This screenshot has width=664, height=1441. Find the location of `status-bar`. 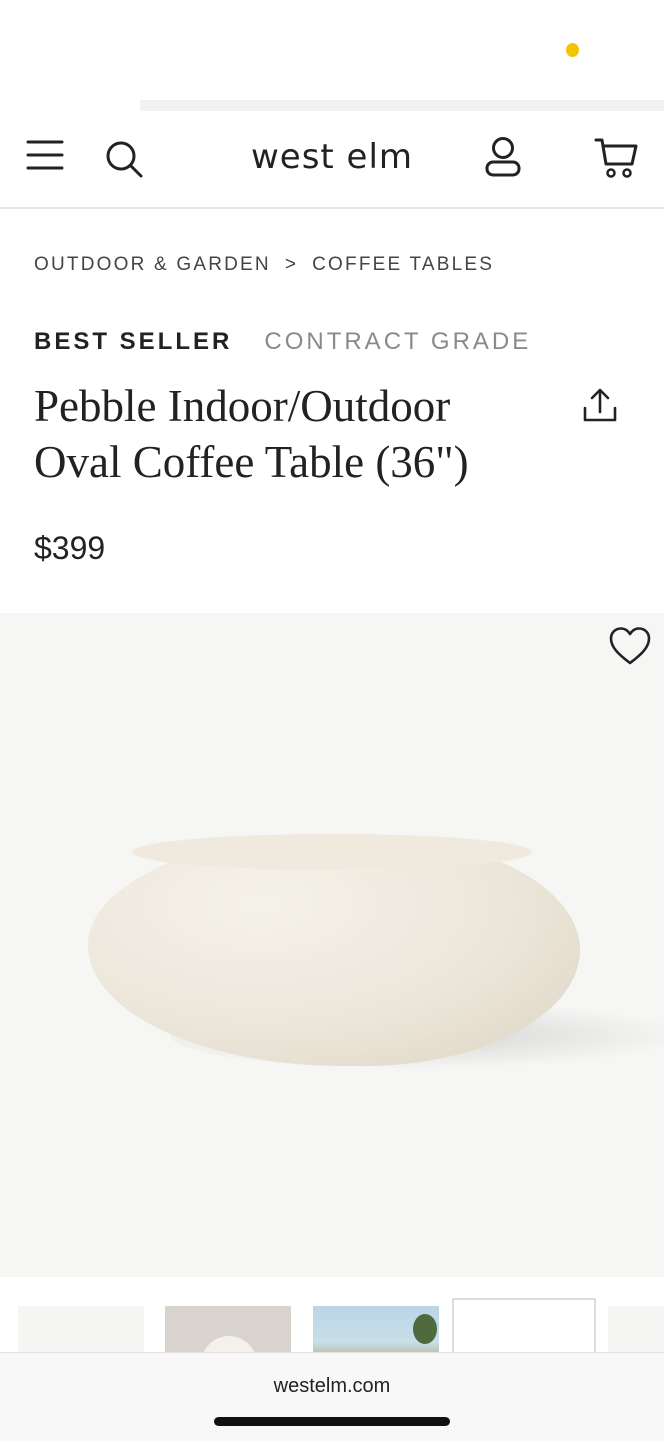

status-bar is located at coordinates (332, 50).